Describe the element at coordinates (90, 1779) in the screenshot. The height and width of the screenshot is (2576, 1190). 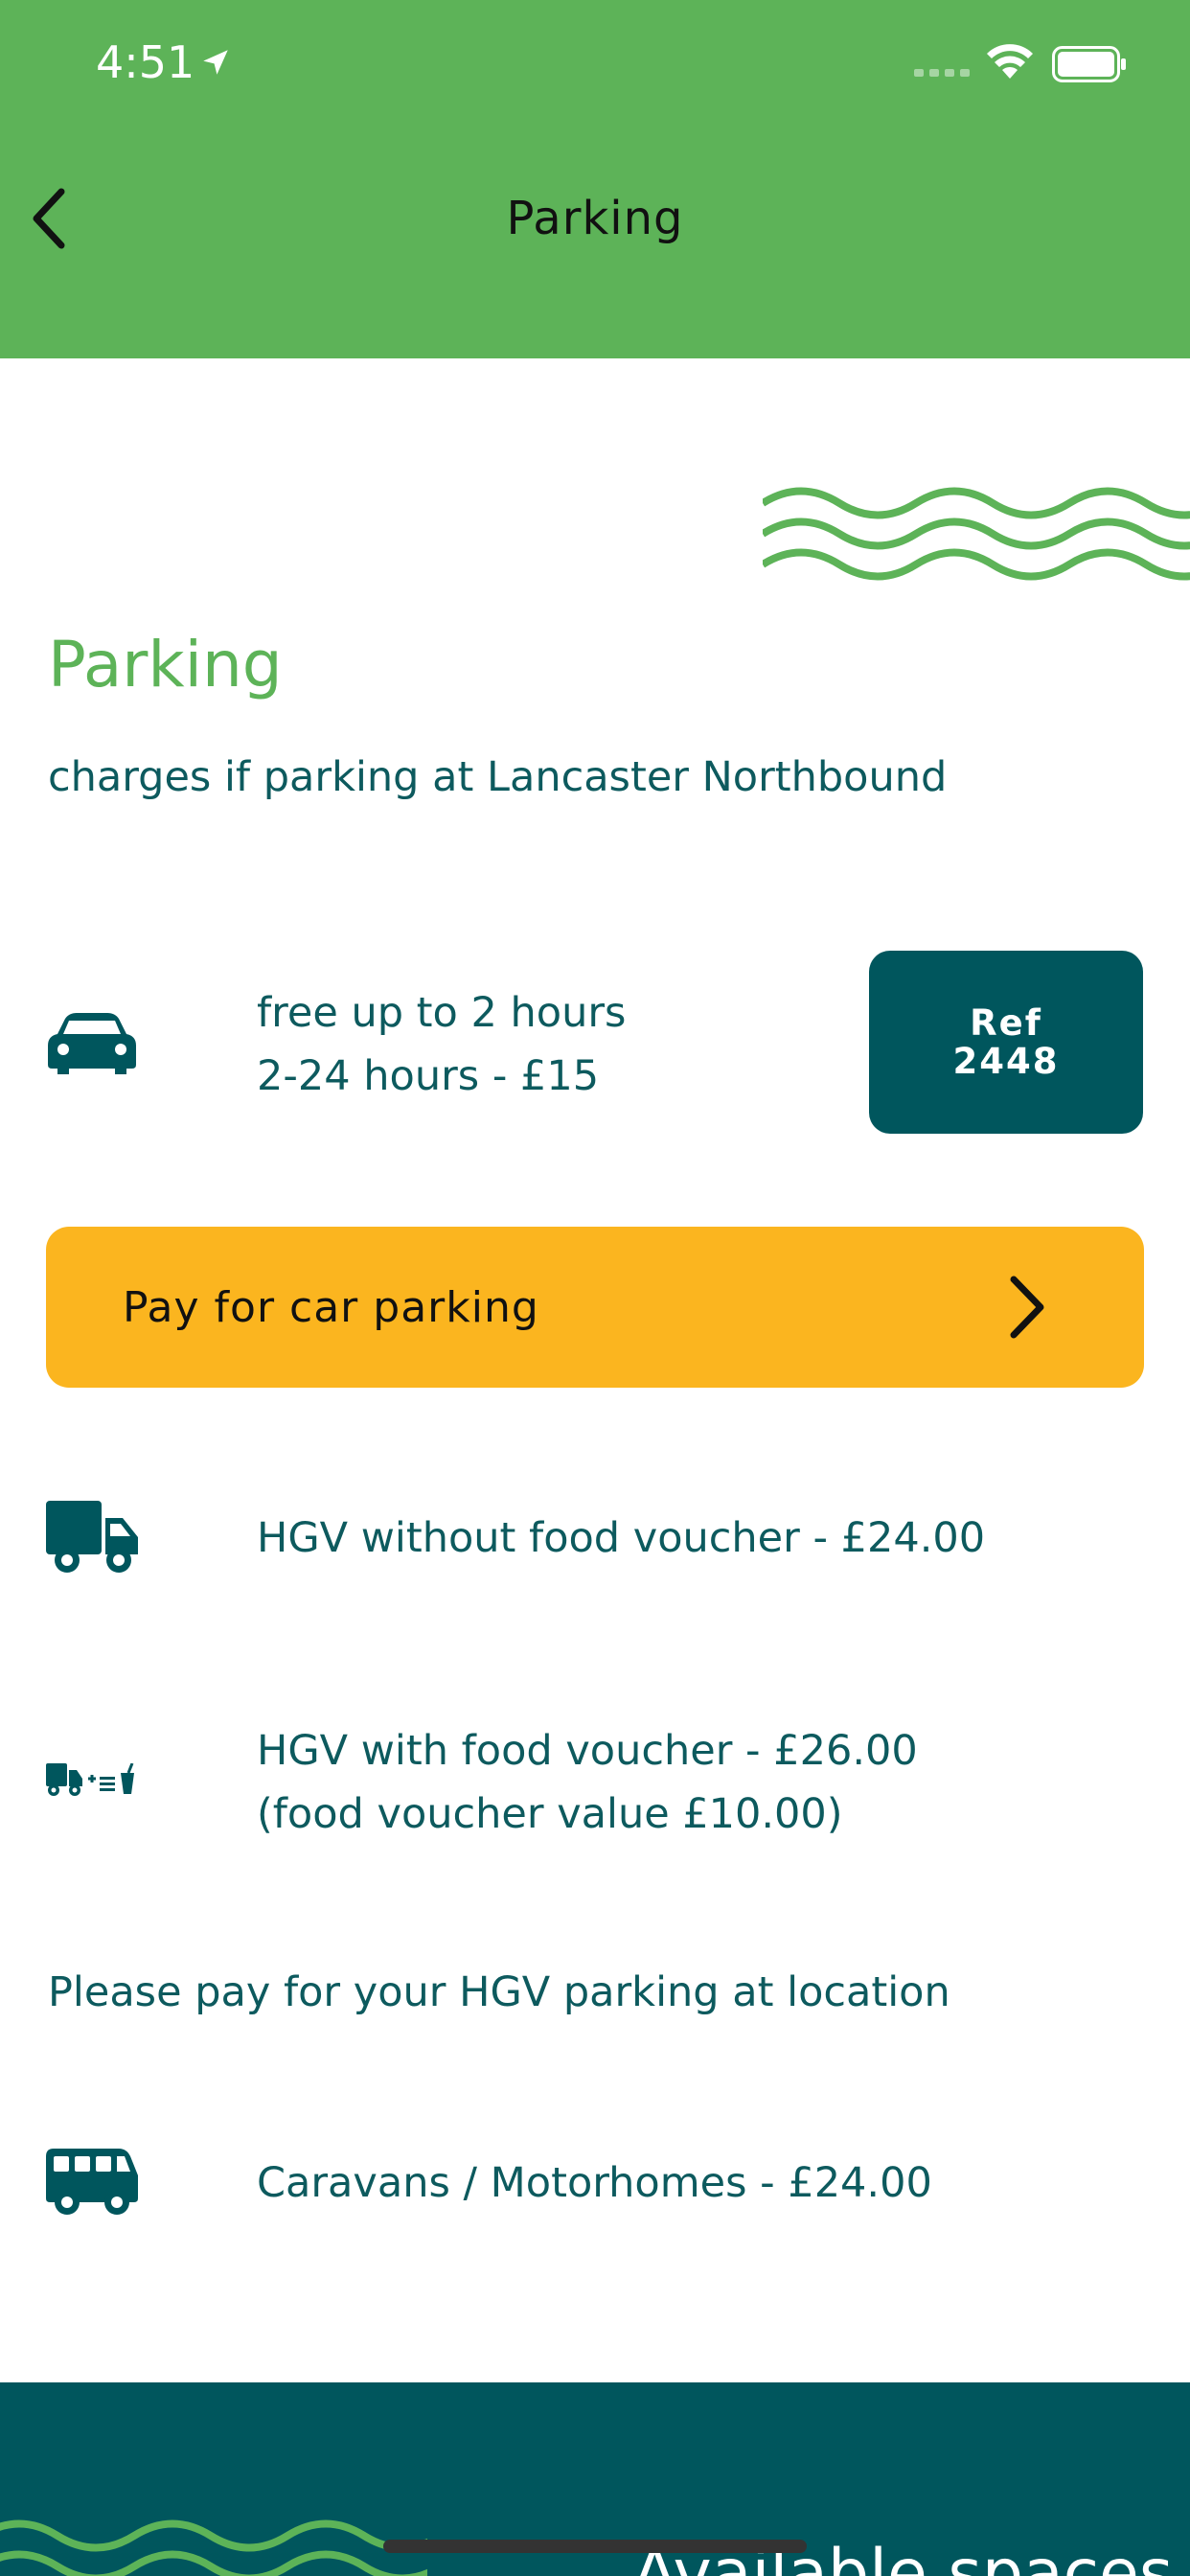
I see `truck-food-icon` at that location.